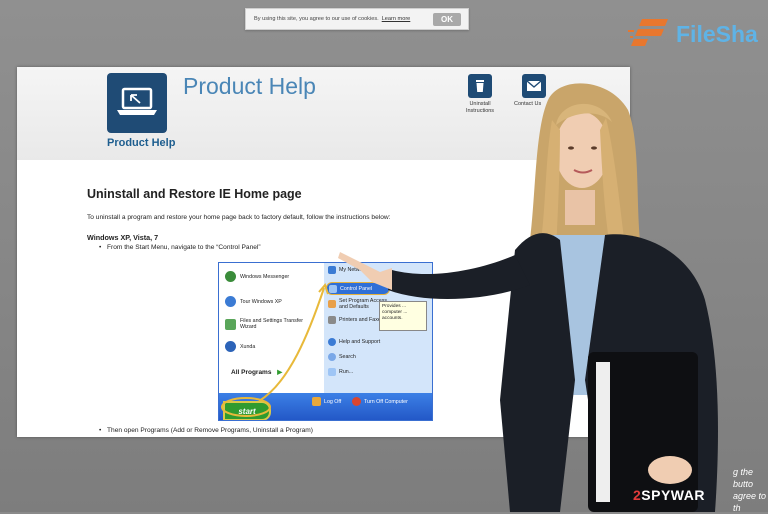 The image size is (768, 514). I want to click on brand-logo: FileSha, so click(698, 34).